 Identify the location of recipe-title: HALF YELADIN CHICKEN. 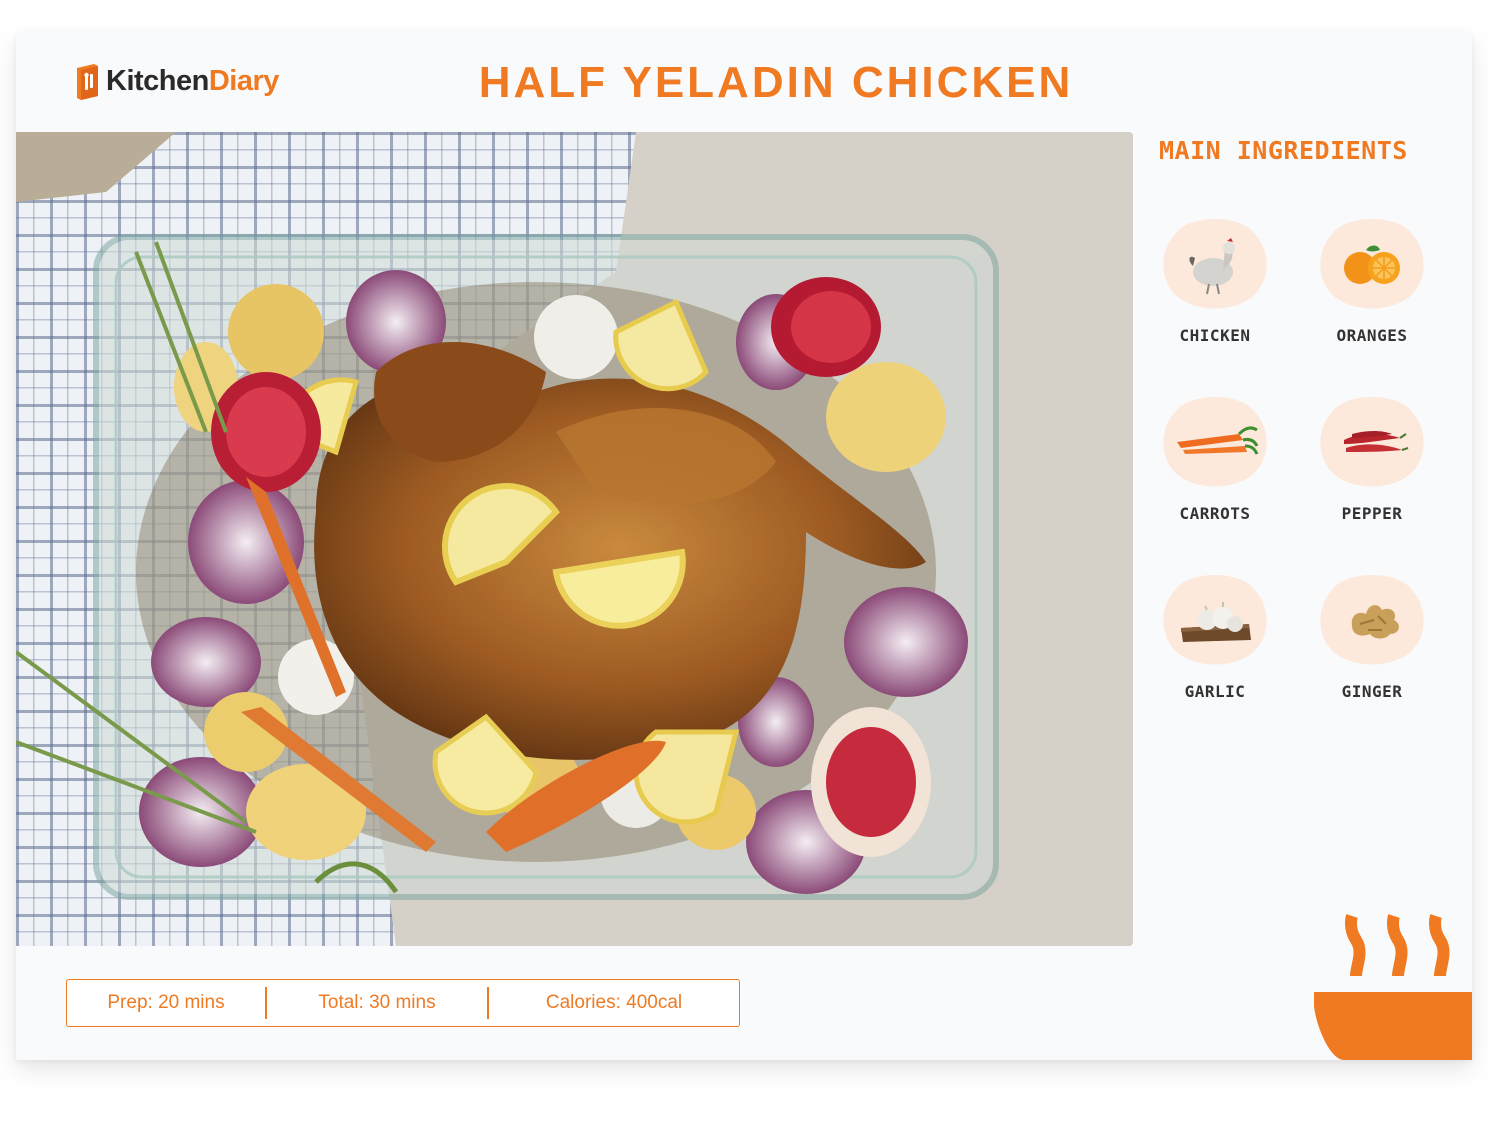
(776, 82).